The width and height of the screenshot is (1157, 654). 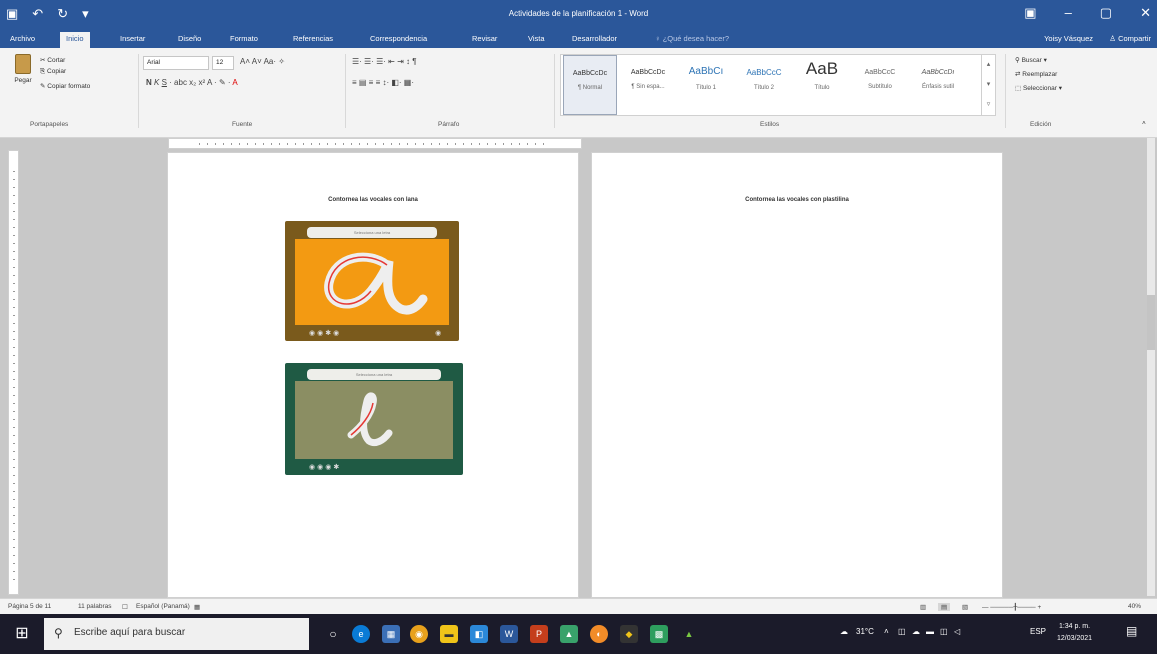 I want to click on proofing-icon: ☐, so click(x=125, y=607).